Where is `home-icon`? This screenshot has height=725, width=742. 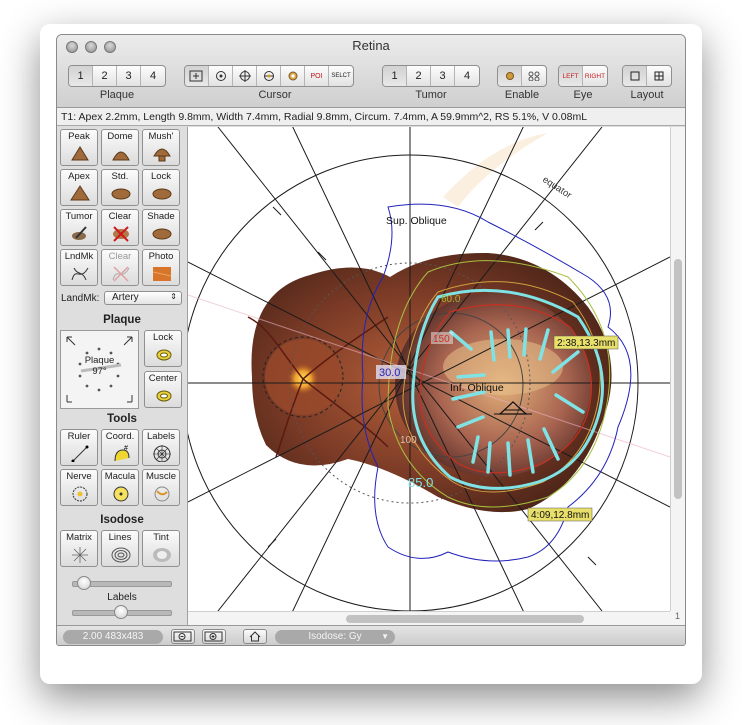 home-icon is located at coordinates (255, 636).